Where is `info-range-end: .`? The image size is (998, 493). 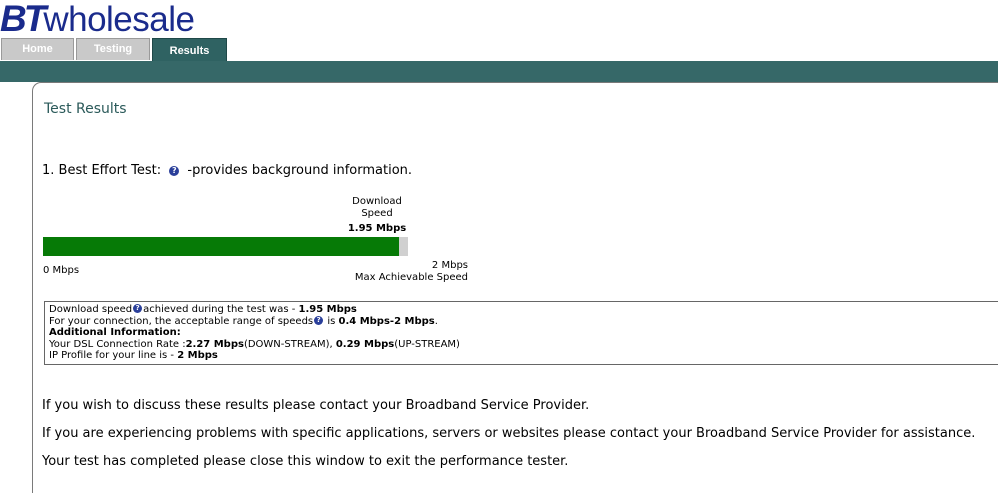
info-range-end: . is located at coordinates (436, 321).